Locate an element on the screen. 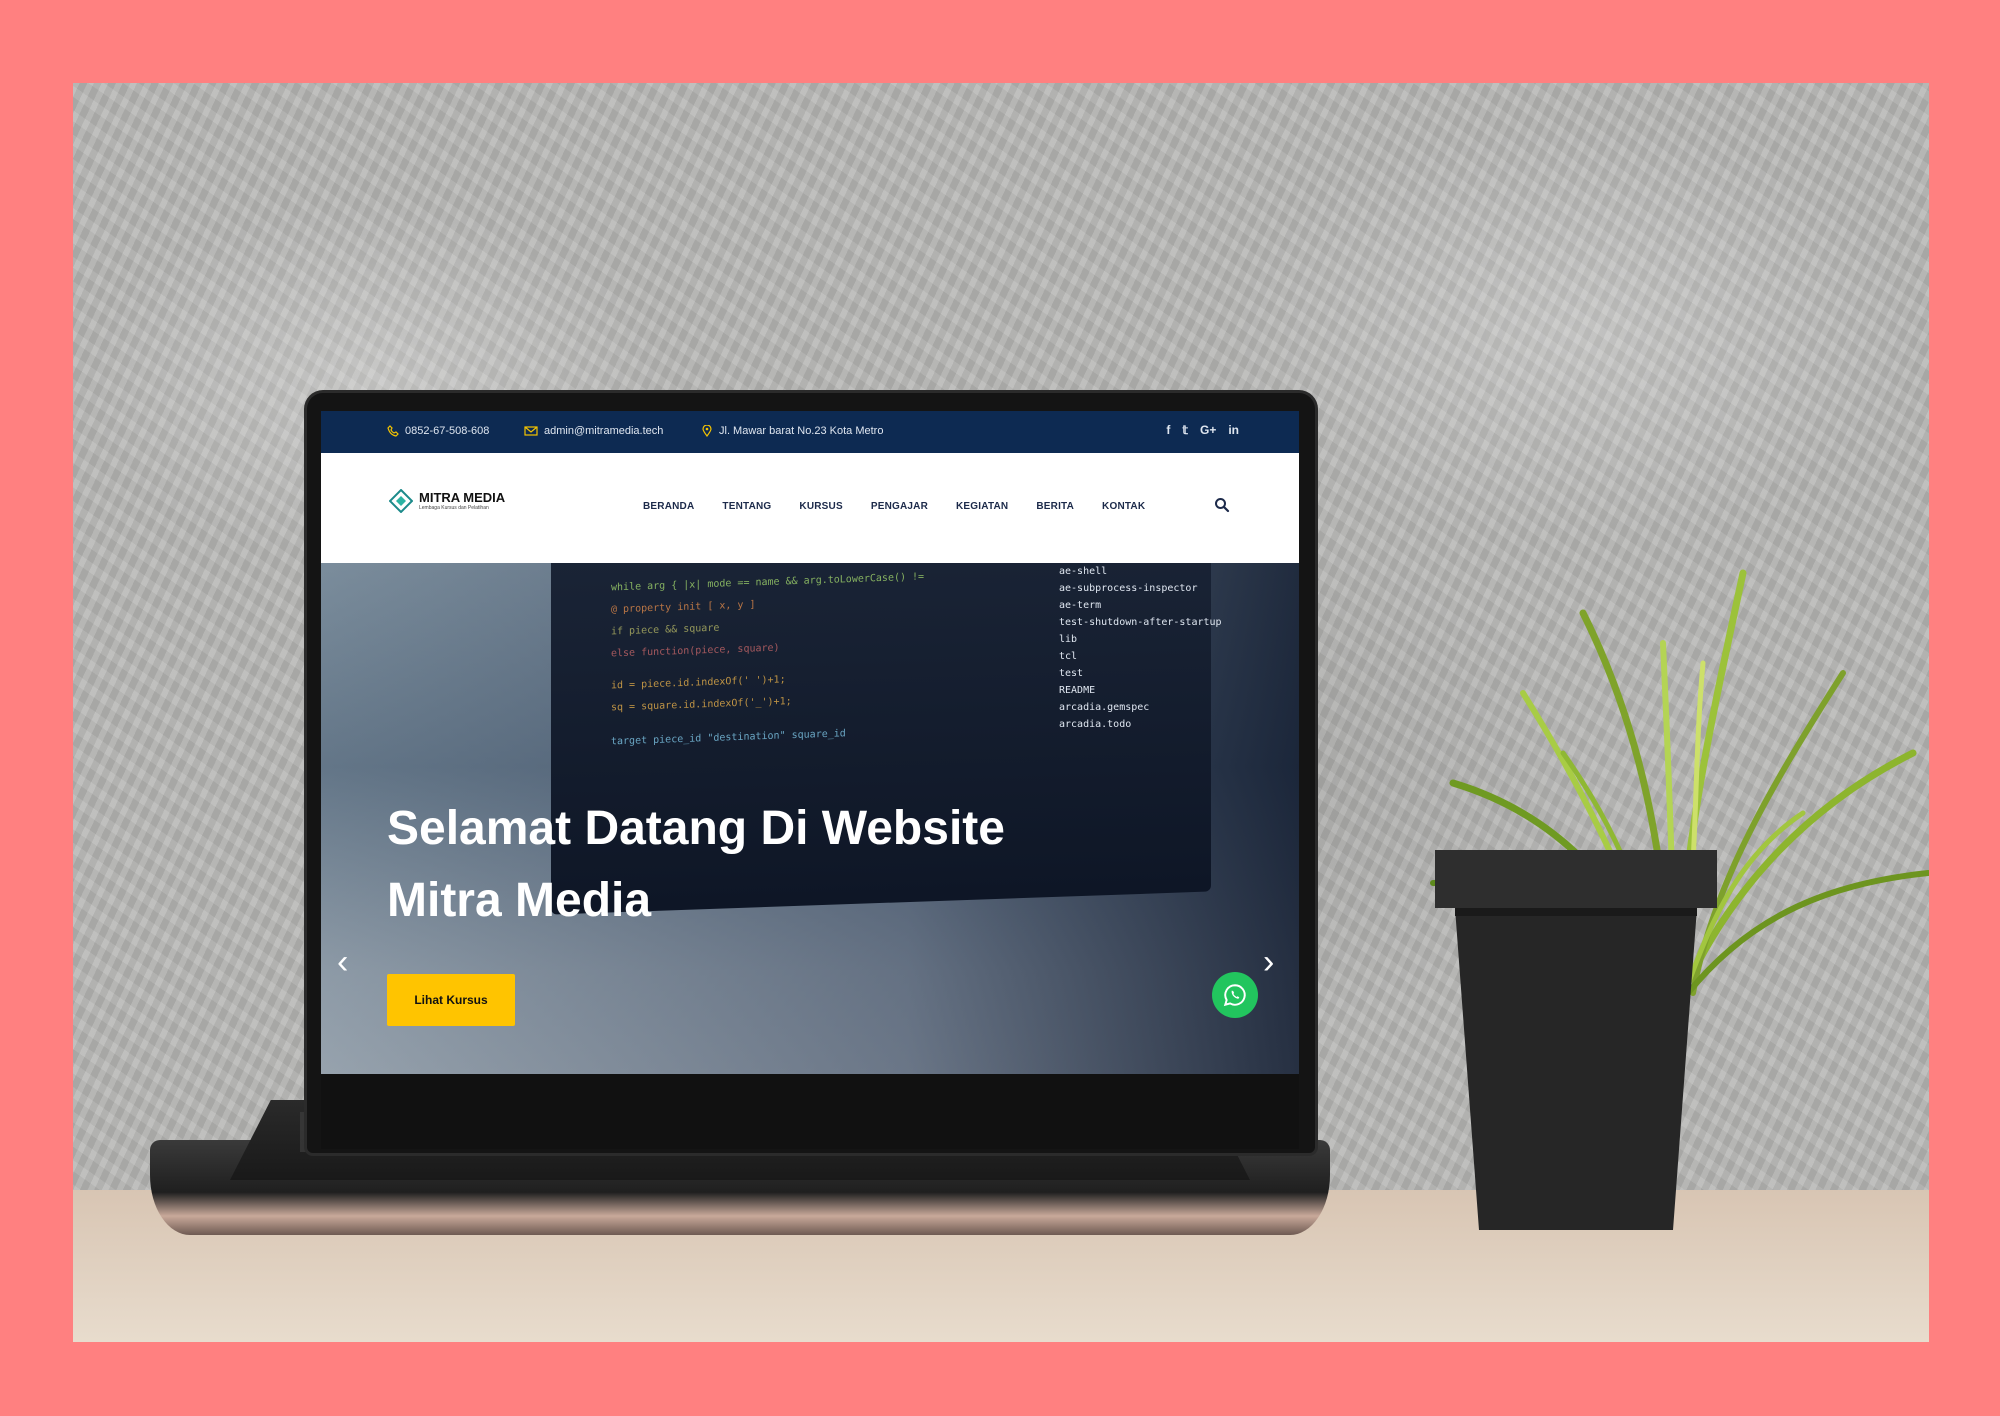 The width and height of the screenshot is (2000, 1416). logo-subtitle: Lembaga Kursus dan Pelatihan is located at coordinates (454, 508).